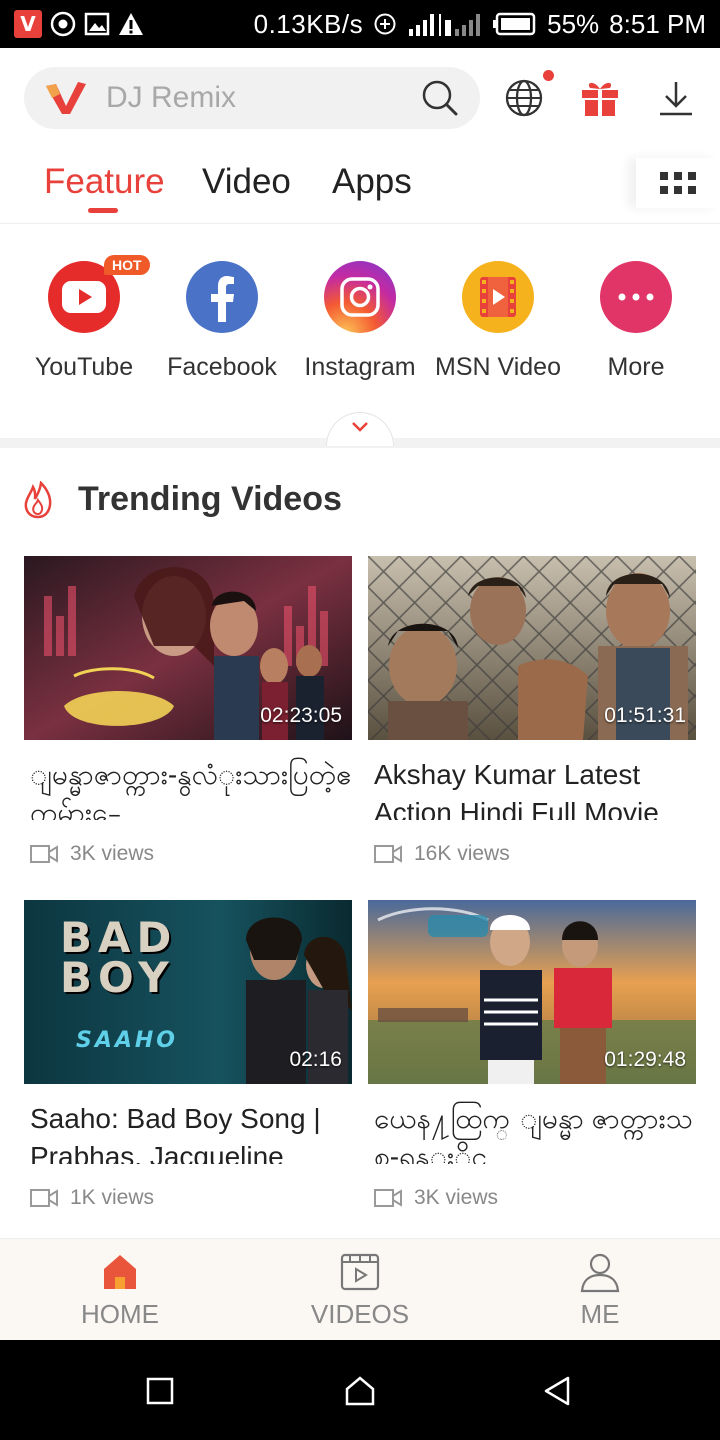  I want to click on video-thumbnail: BAD BOY SAAHO 02:16, so click(188, 992).